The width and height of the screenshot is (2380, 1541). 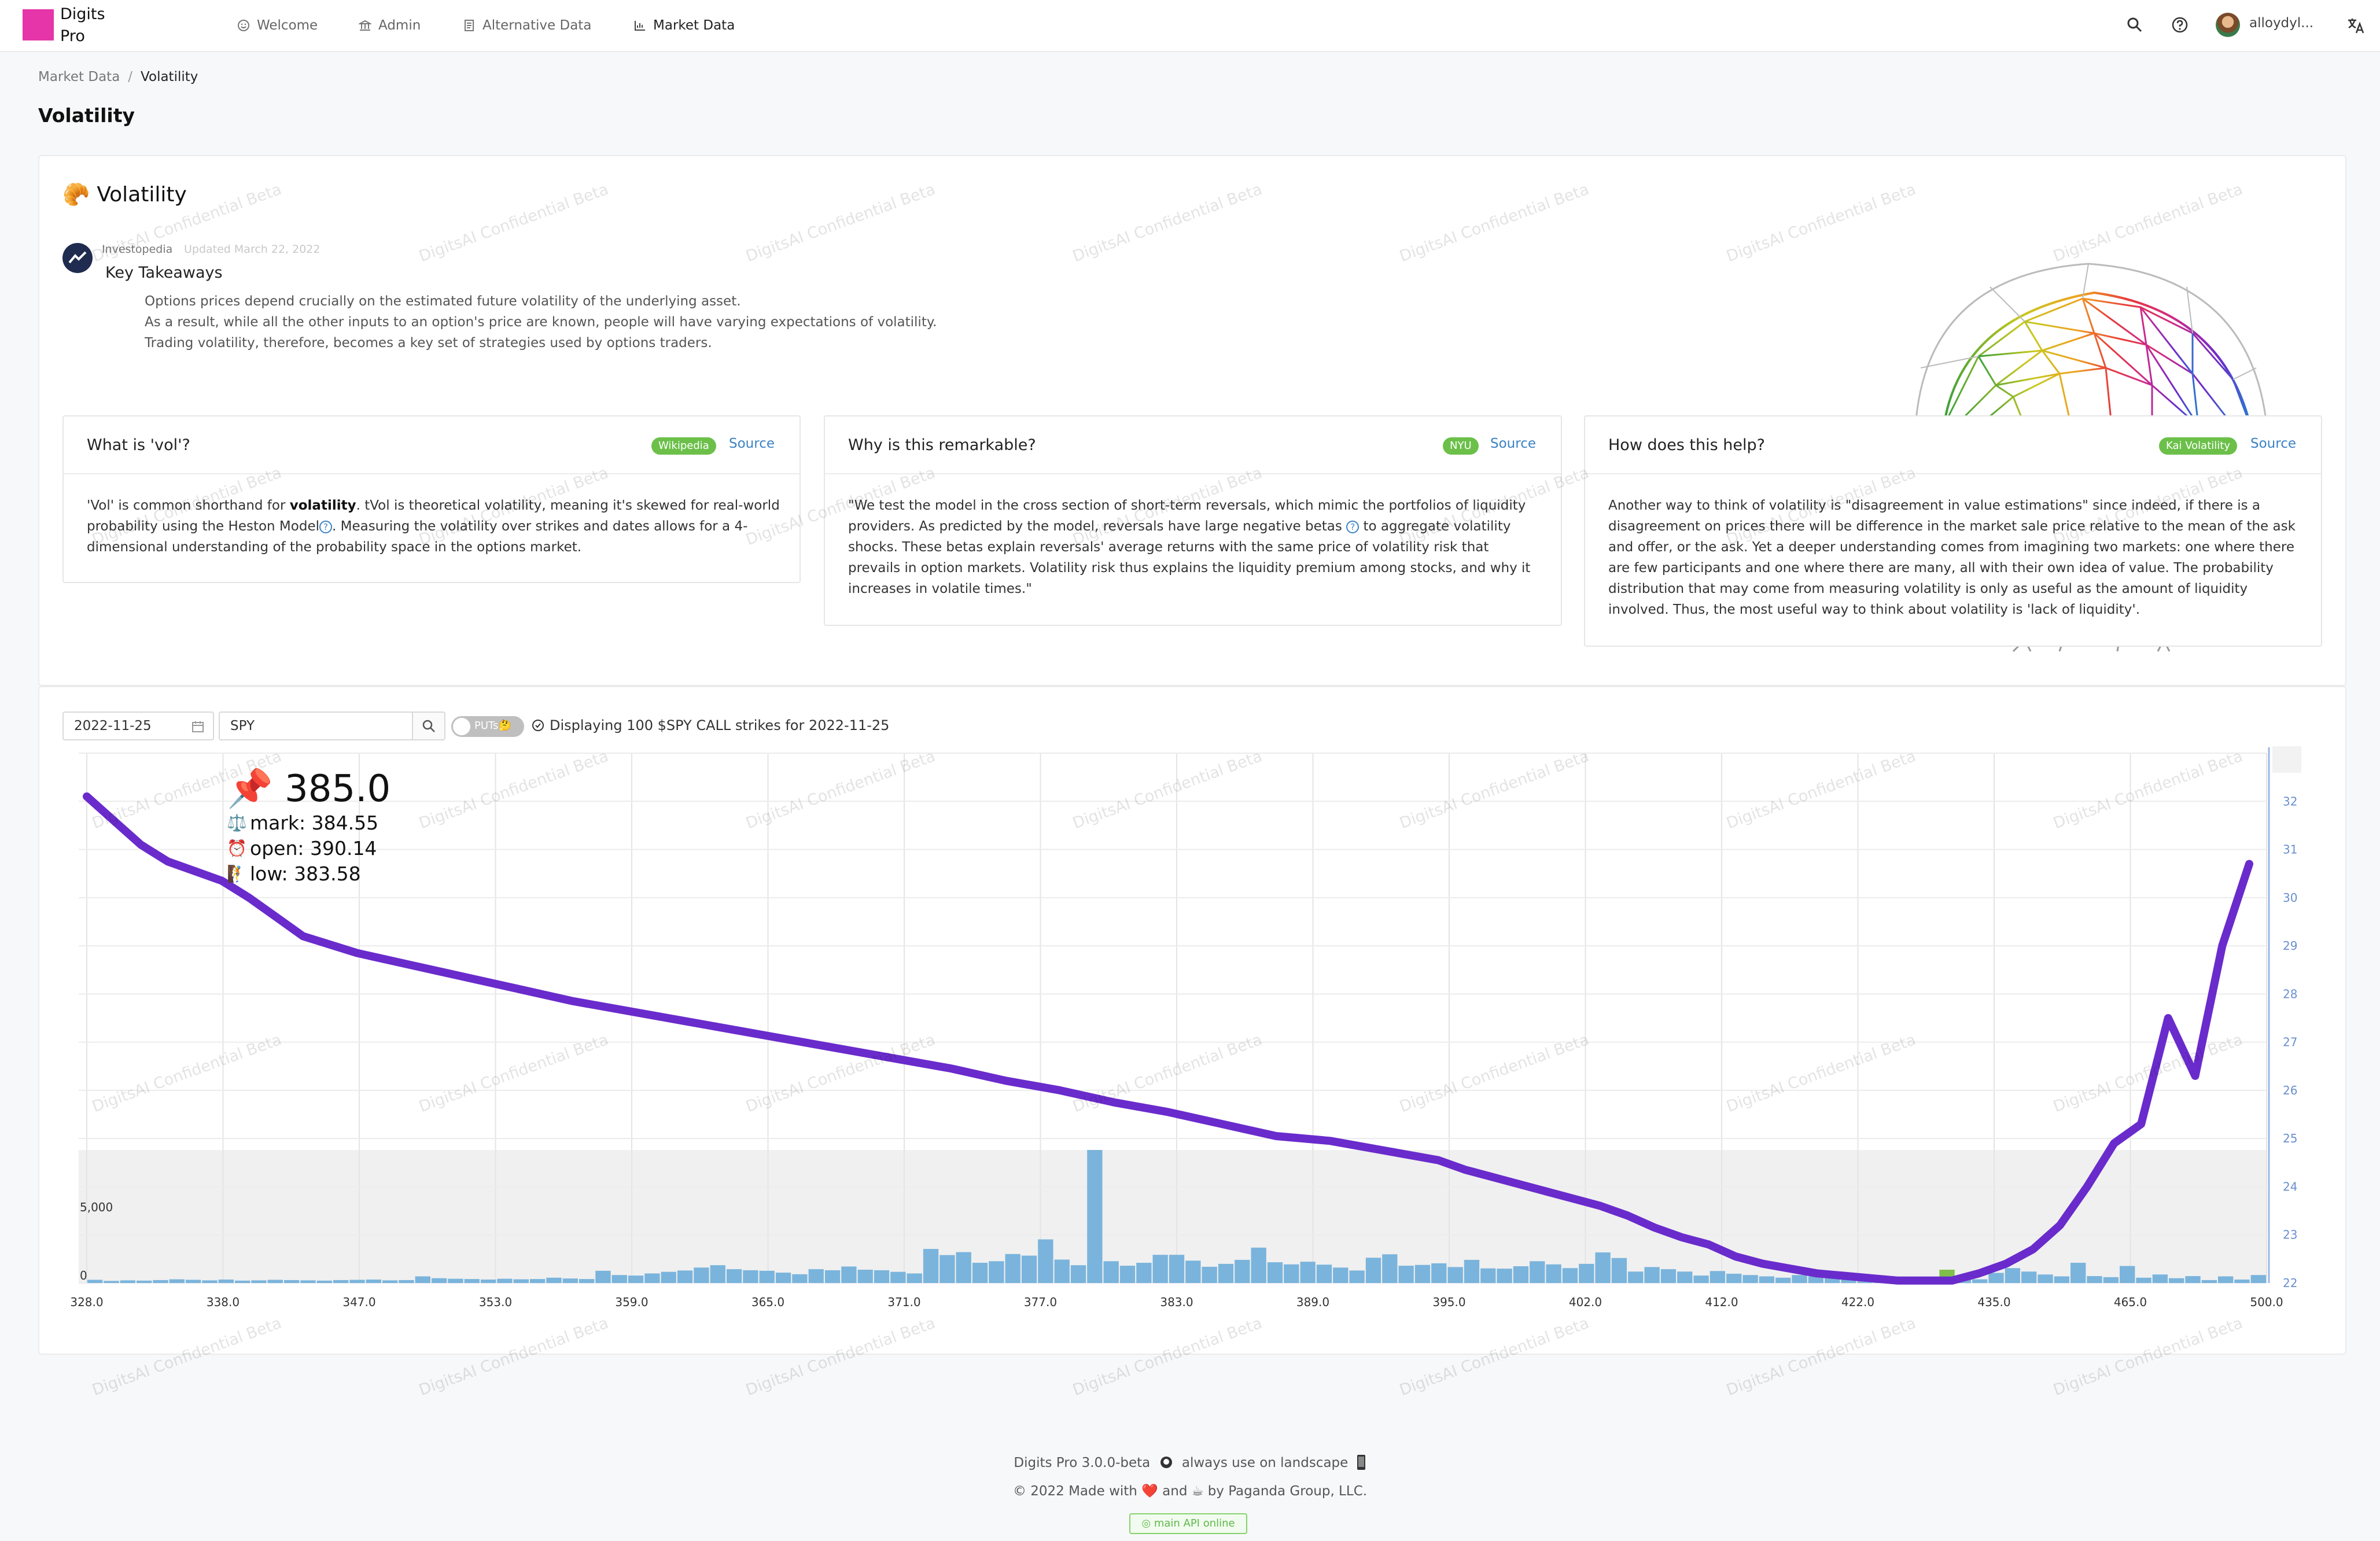 What do you see at coordinates (1194, 1523) in the screenshot?
I see `api-status-text: main API online` at bounding box center [1194, 1523].